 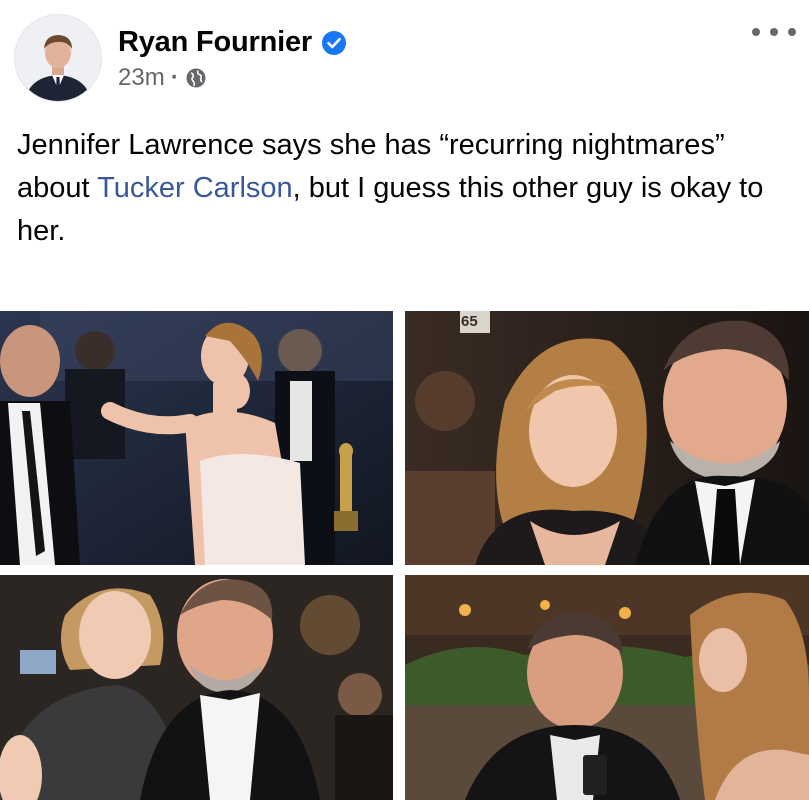 I want to click on post-header: Ryan Fournier 23m ·, so click(x=404, y=55).